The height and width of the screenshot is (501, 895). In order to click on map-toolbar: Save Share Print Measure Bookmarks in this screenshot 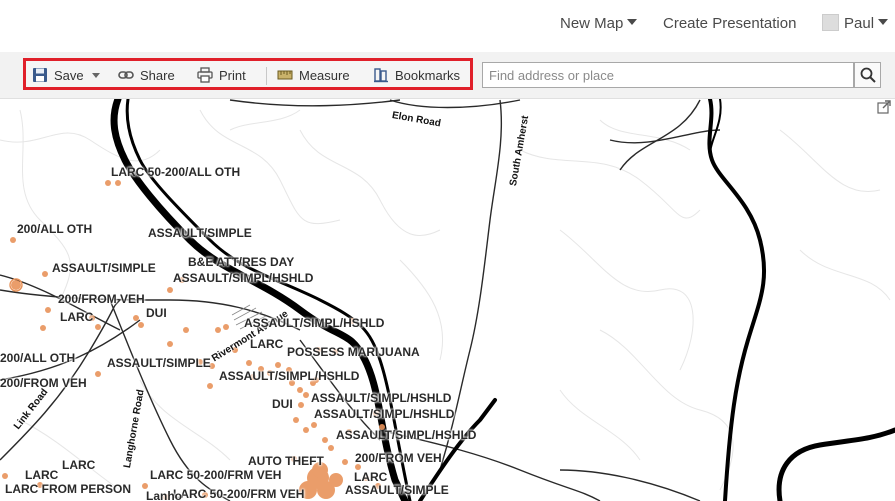, I will do `click(248, 74)`.